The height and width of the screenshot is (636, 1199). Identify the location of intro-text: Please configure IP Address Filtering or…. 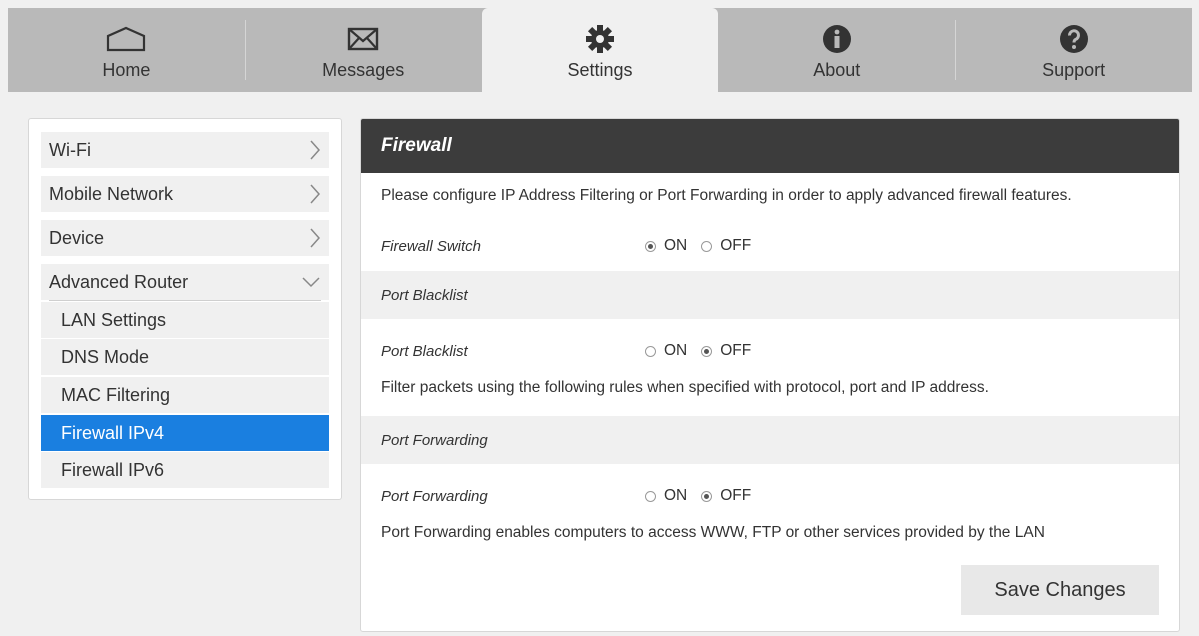
(726, 195).